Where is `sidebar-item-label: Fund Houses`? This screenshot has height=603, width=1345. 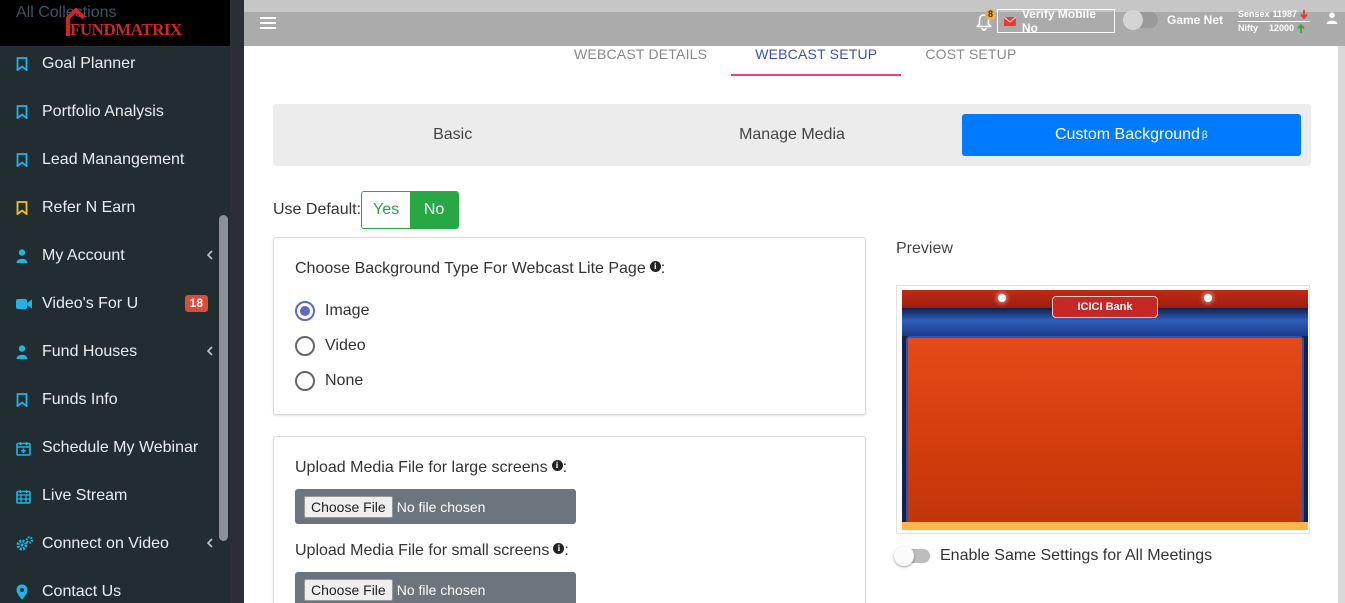 sidebar-item-label: Fund Houses is located at coordinates (90, 351).